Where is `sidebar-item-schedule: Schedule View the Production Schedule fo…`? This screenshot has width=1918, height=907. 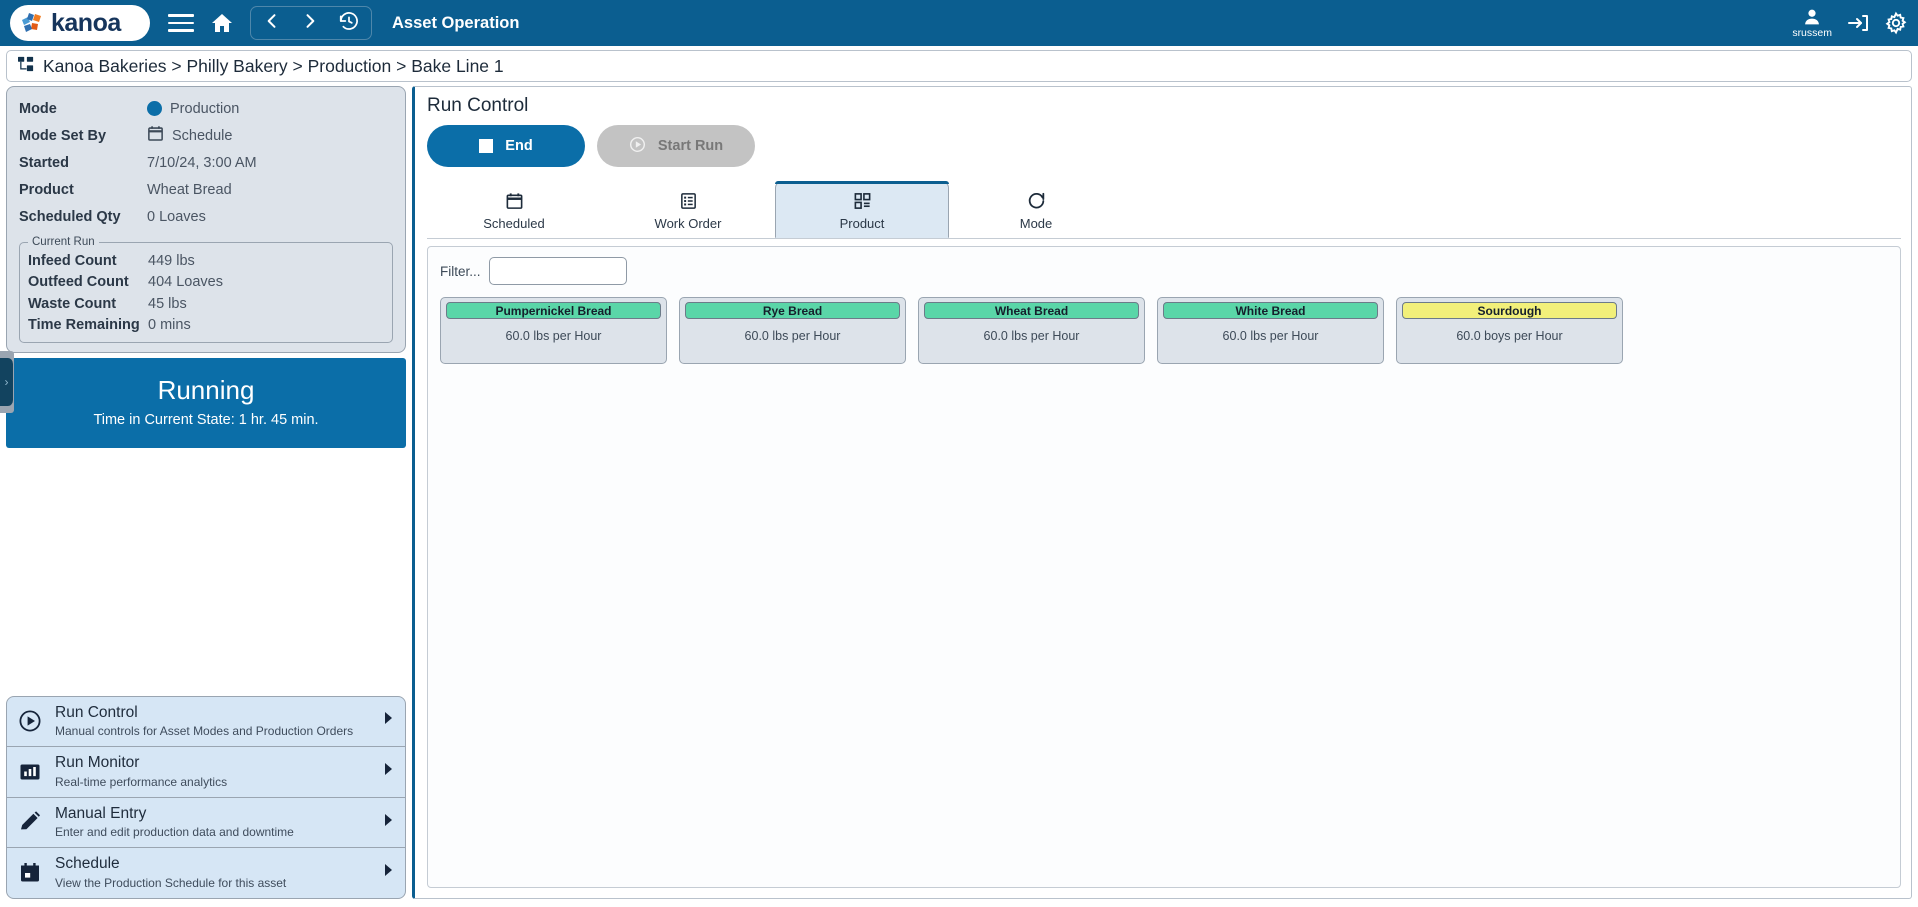
sidebar-item-schedule: Schedule View the Production Schedule fo… is located at coordinates (206, 872).